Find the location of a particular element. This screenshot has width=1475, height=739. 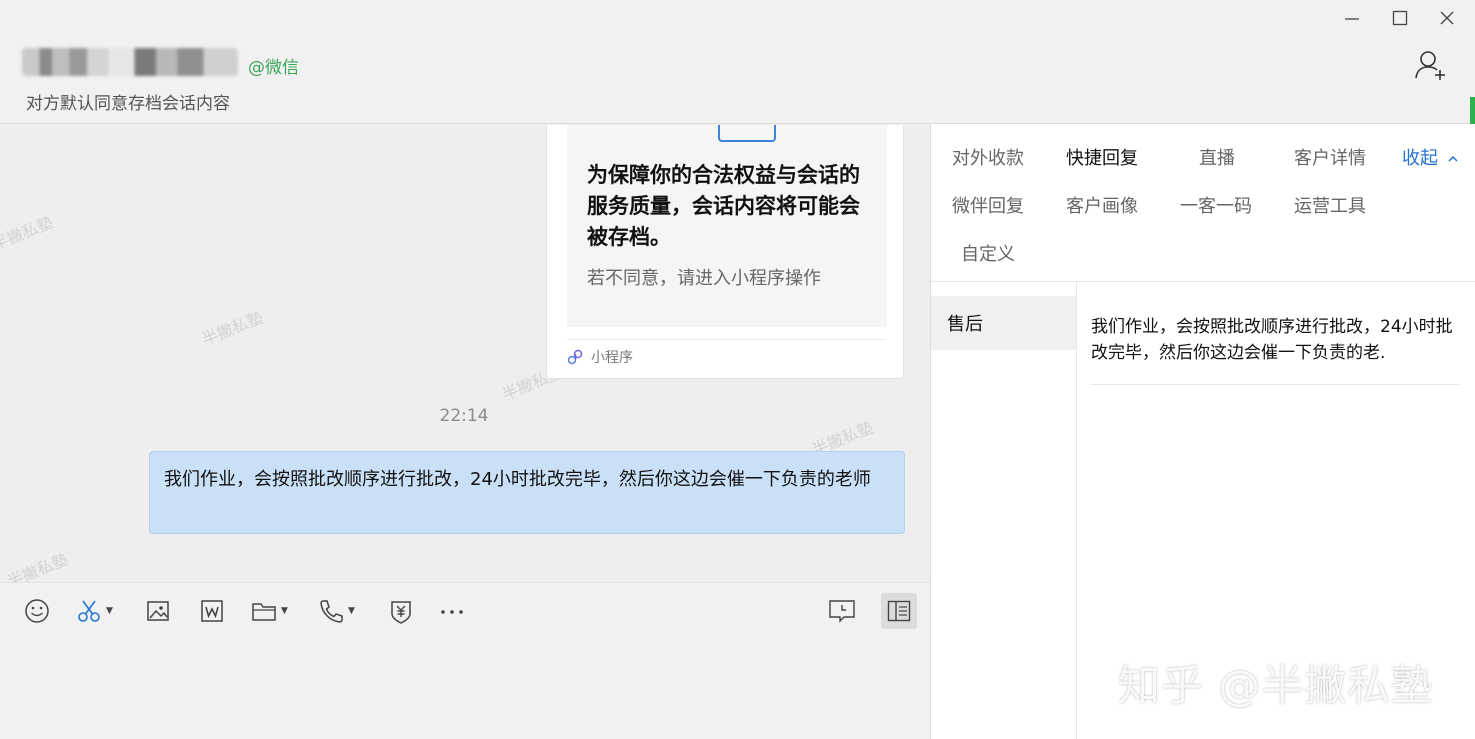

contact-name-blurred is located at coordinates (130, 62).